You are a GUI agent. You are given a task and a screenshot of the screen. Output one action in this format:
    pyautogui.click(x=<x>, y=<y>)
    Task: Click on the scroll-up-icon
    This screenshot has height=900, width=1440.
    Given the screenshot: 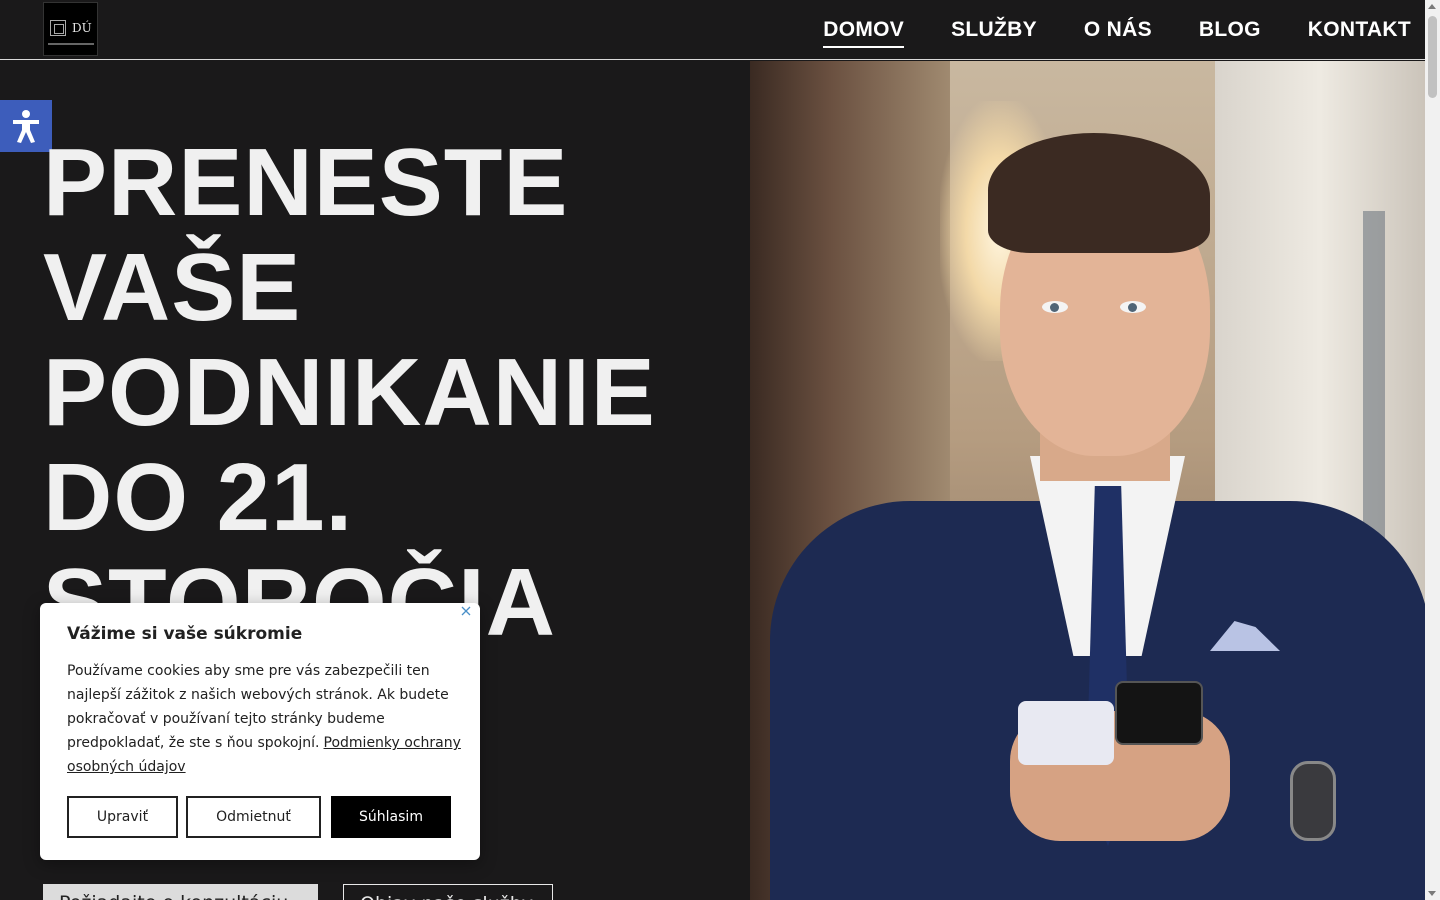 What is the action you would take?
    pyautogui.click(x=1432, y=6)
    